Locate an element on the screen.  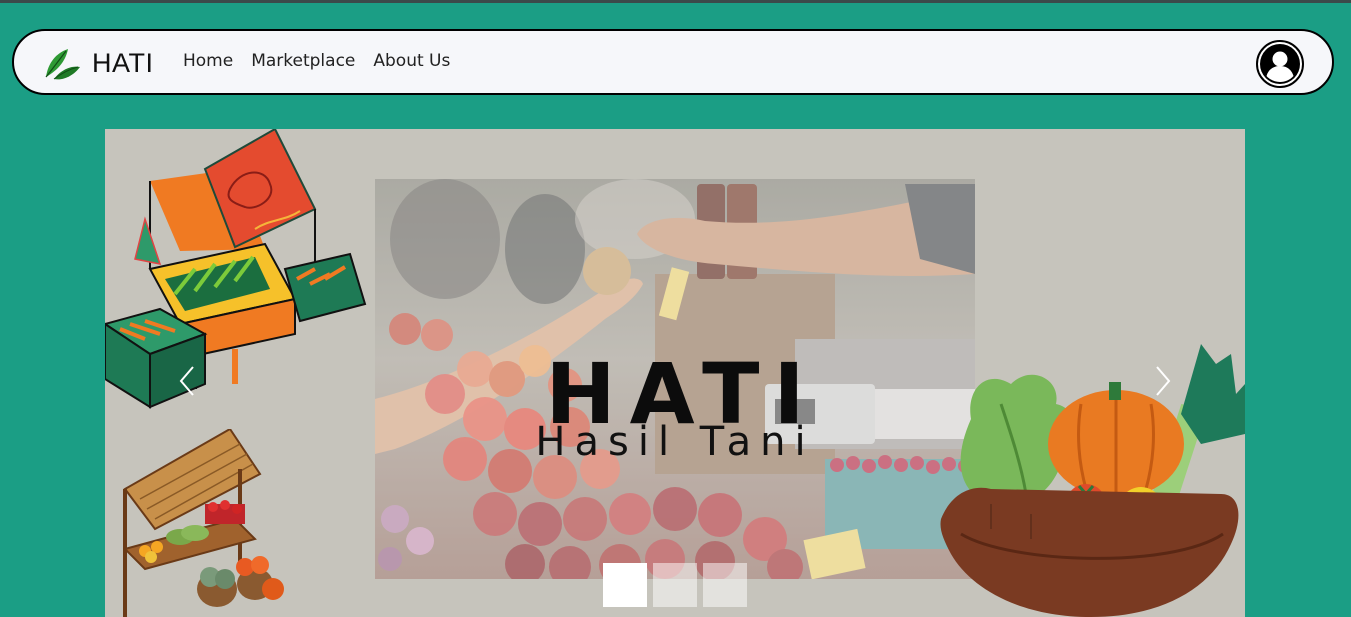
wooden-stall-illustration is located at coordinates (203, 523).